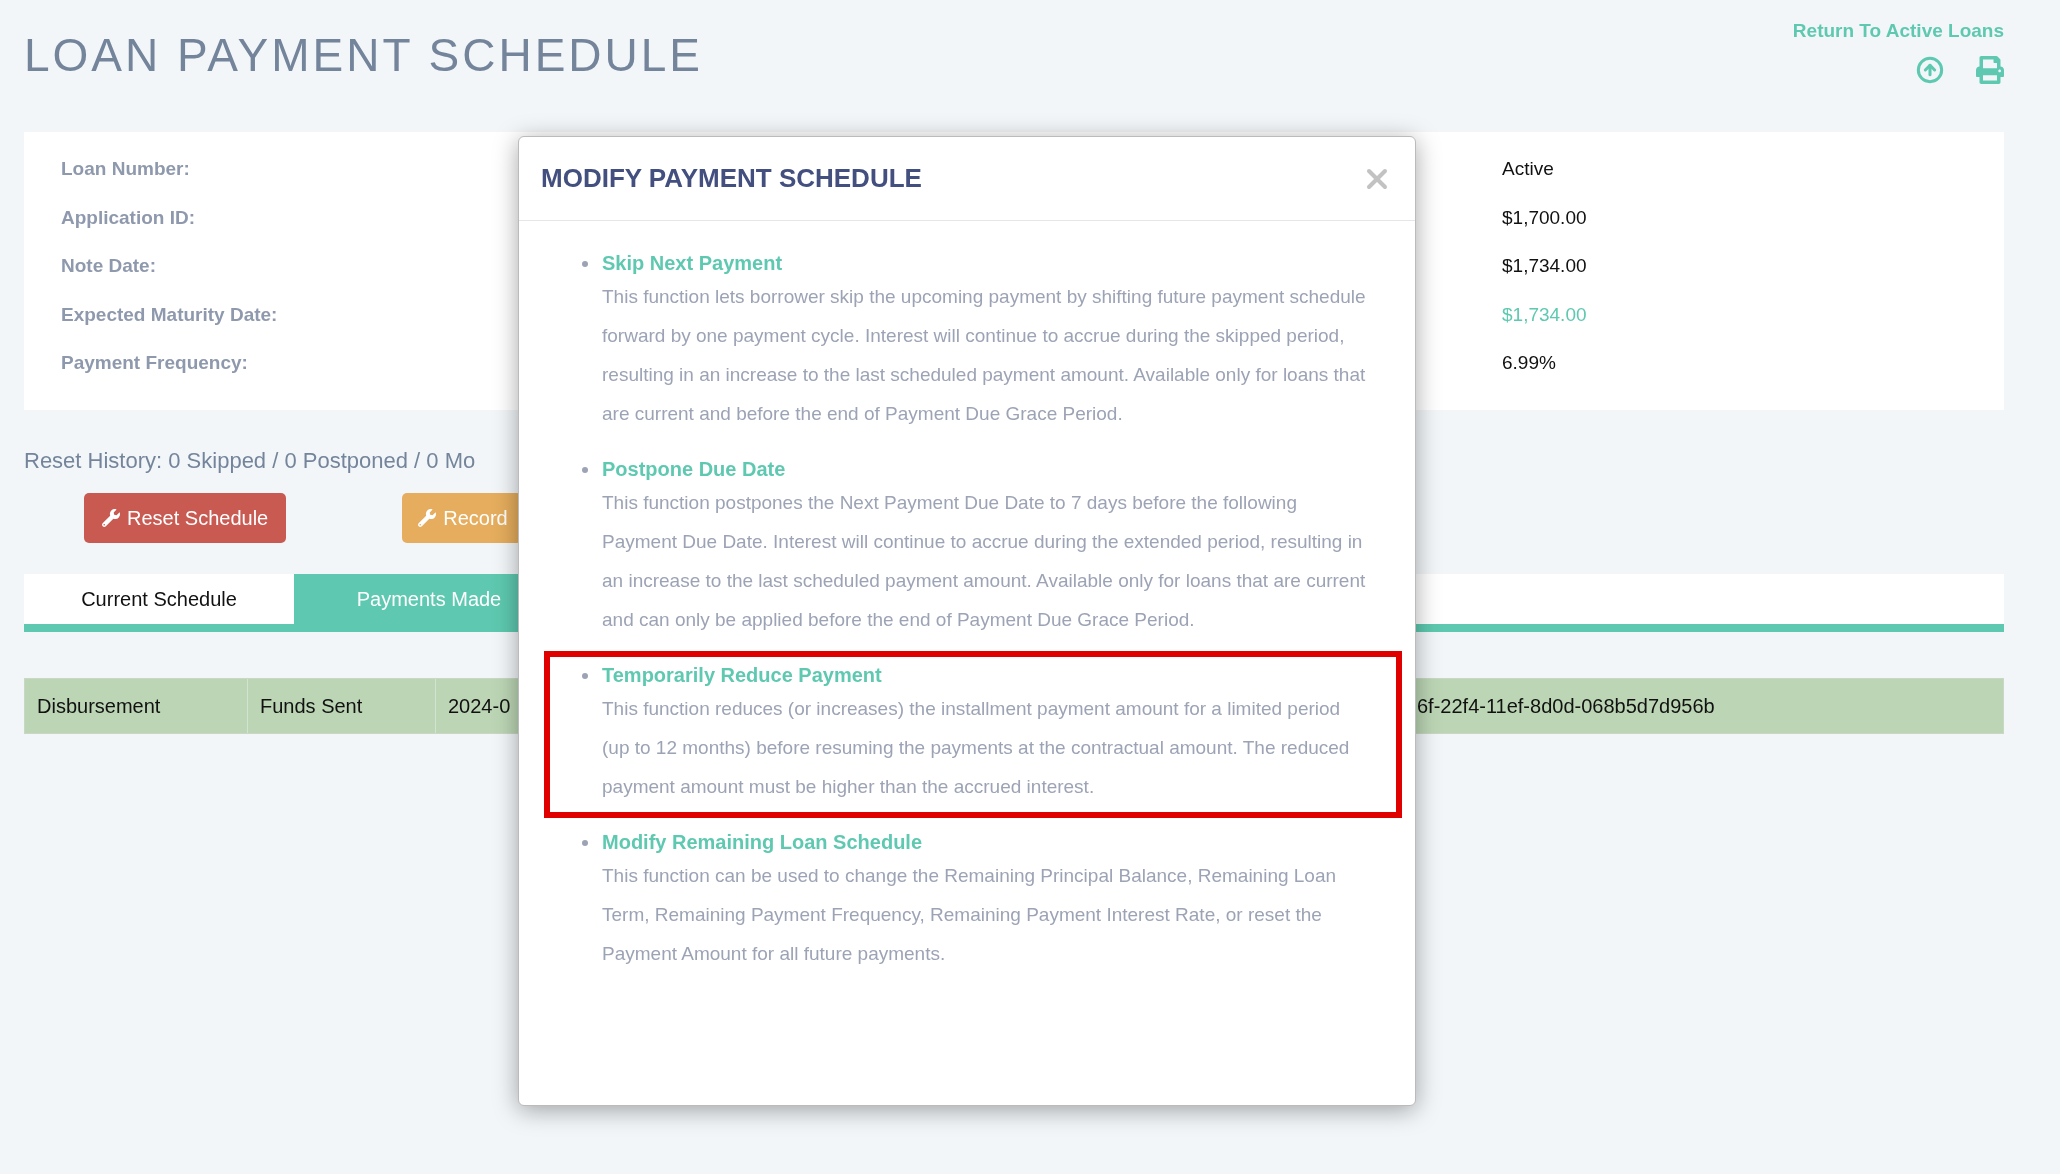  I want to click on field-value: $1,700.00, so click(1544, 217).